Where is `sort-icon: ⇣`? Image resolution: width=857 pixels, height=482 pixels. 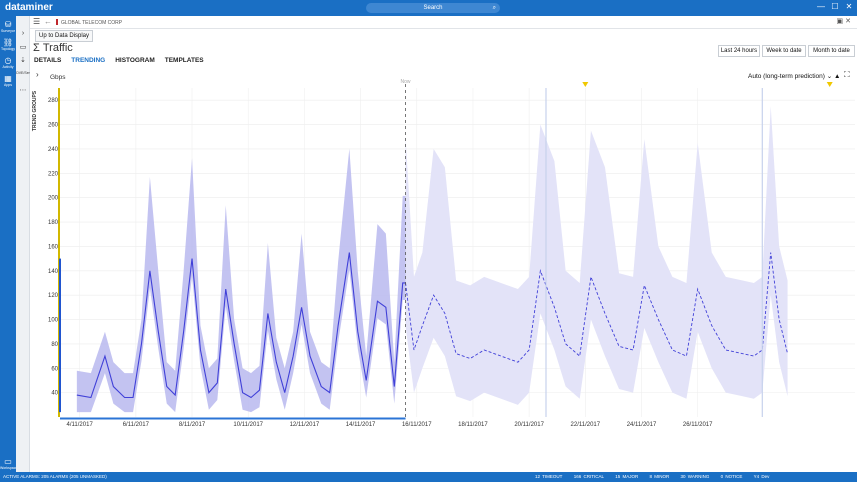
sort-icon: ⇣ is located at coordinates (23, 60).